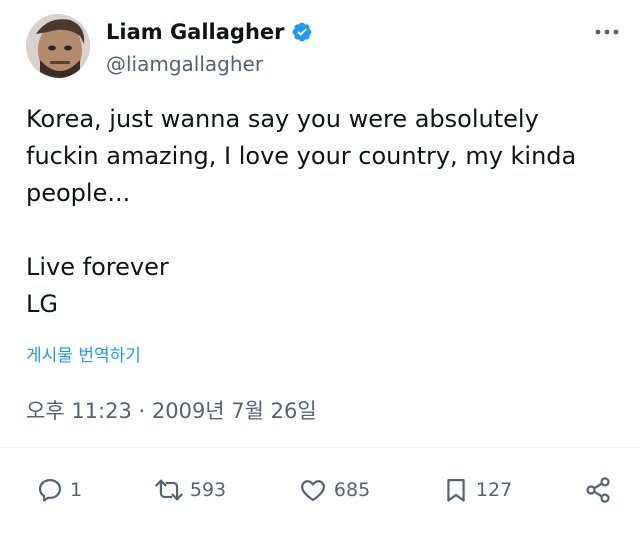  What do you see at coordinates (195, 32) in the screenshot?
I see `display-name: Liam Gallagher` at bounding box center [195, 32].